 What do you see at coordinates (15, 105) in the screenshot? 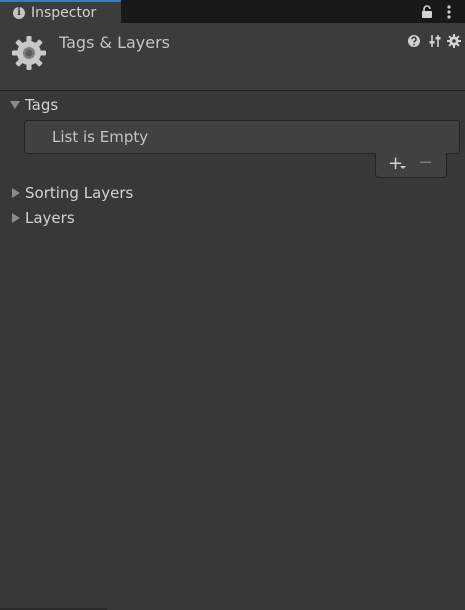
I see `expand-arrow-icon` at bounding box center [15, 105].